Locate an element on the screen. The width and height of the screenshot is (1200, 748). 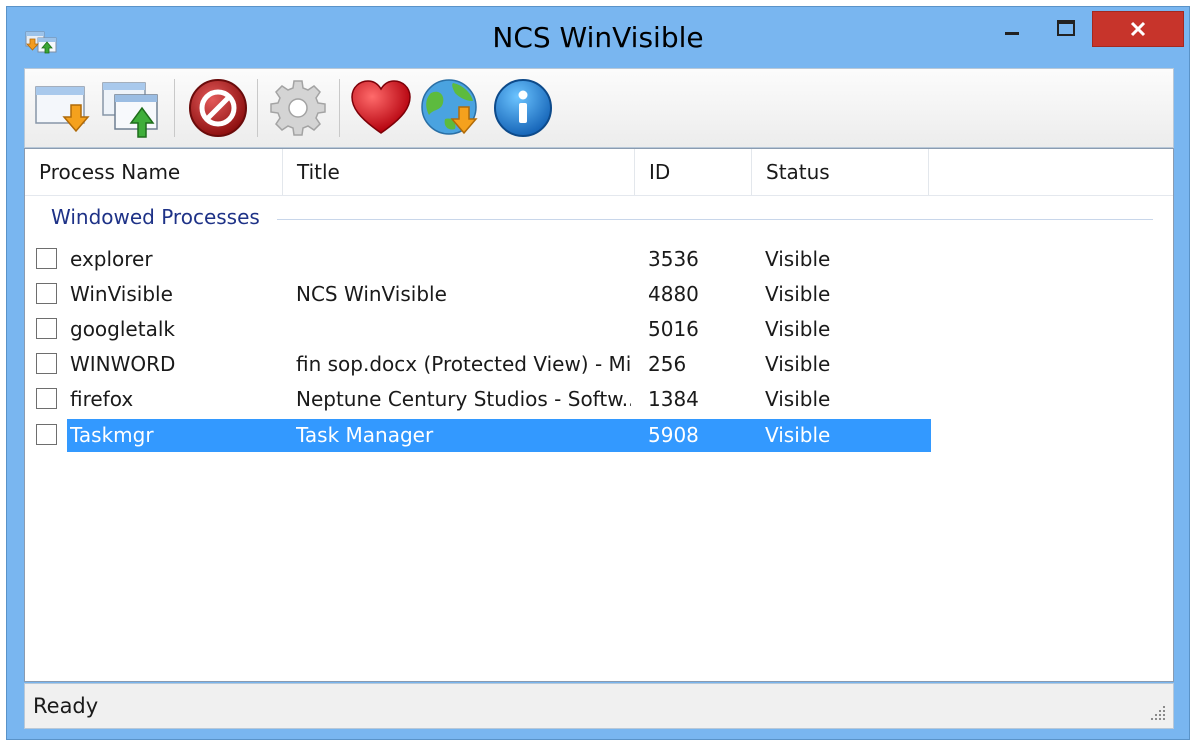
table-row: explorer 3536 Visible is located at coordinates (599, 260).